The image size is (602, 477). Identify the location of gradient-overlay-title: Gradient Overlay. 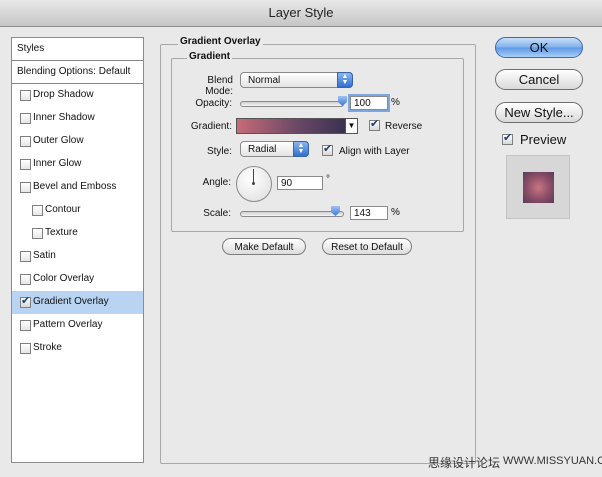
(220, 41).